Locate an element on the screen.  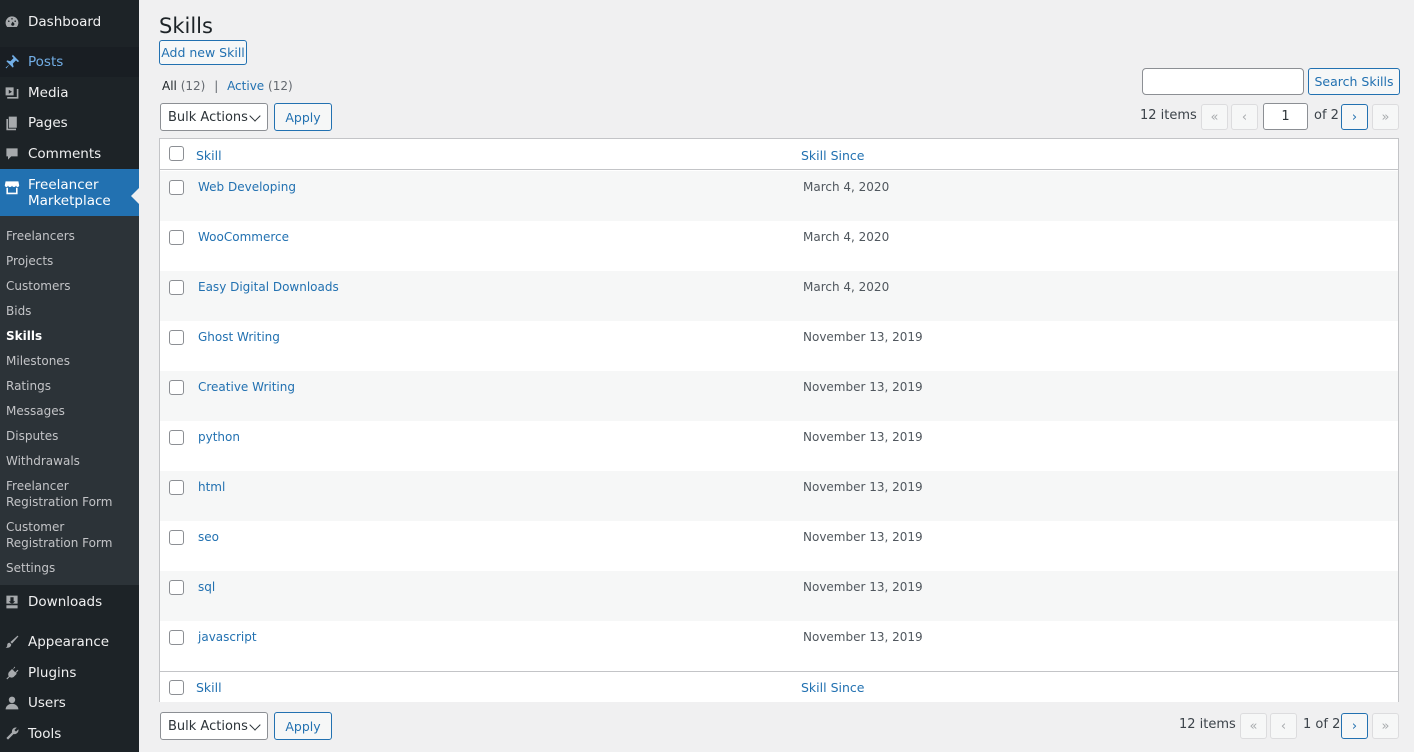
filter-all-label: All is located at coordinates (169, 86).